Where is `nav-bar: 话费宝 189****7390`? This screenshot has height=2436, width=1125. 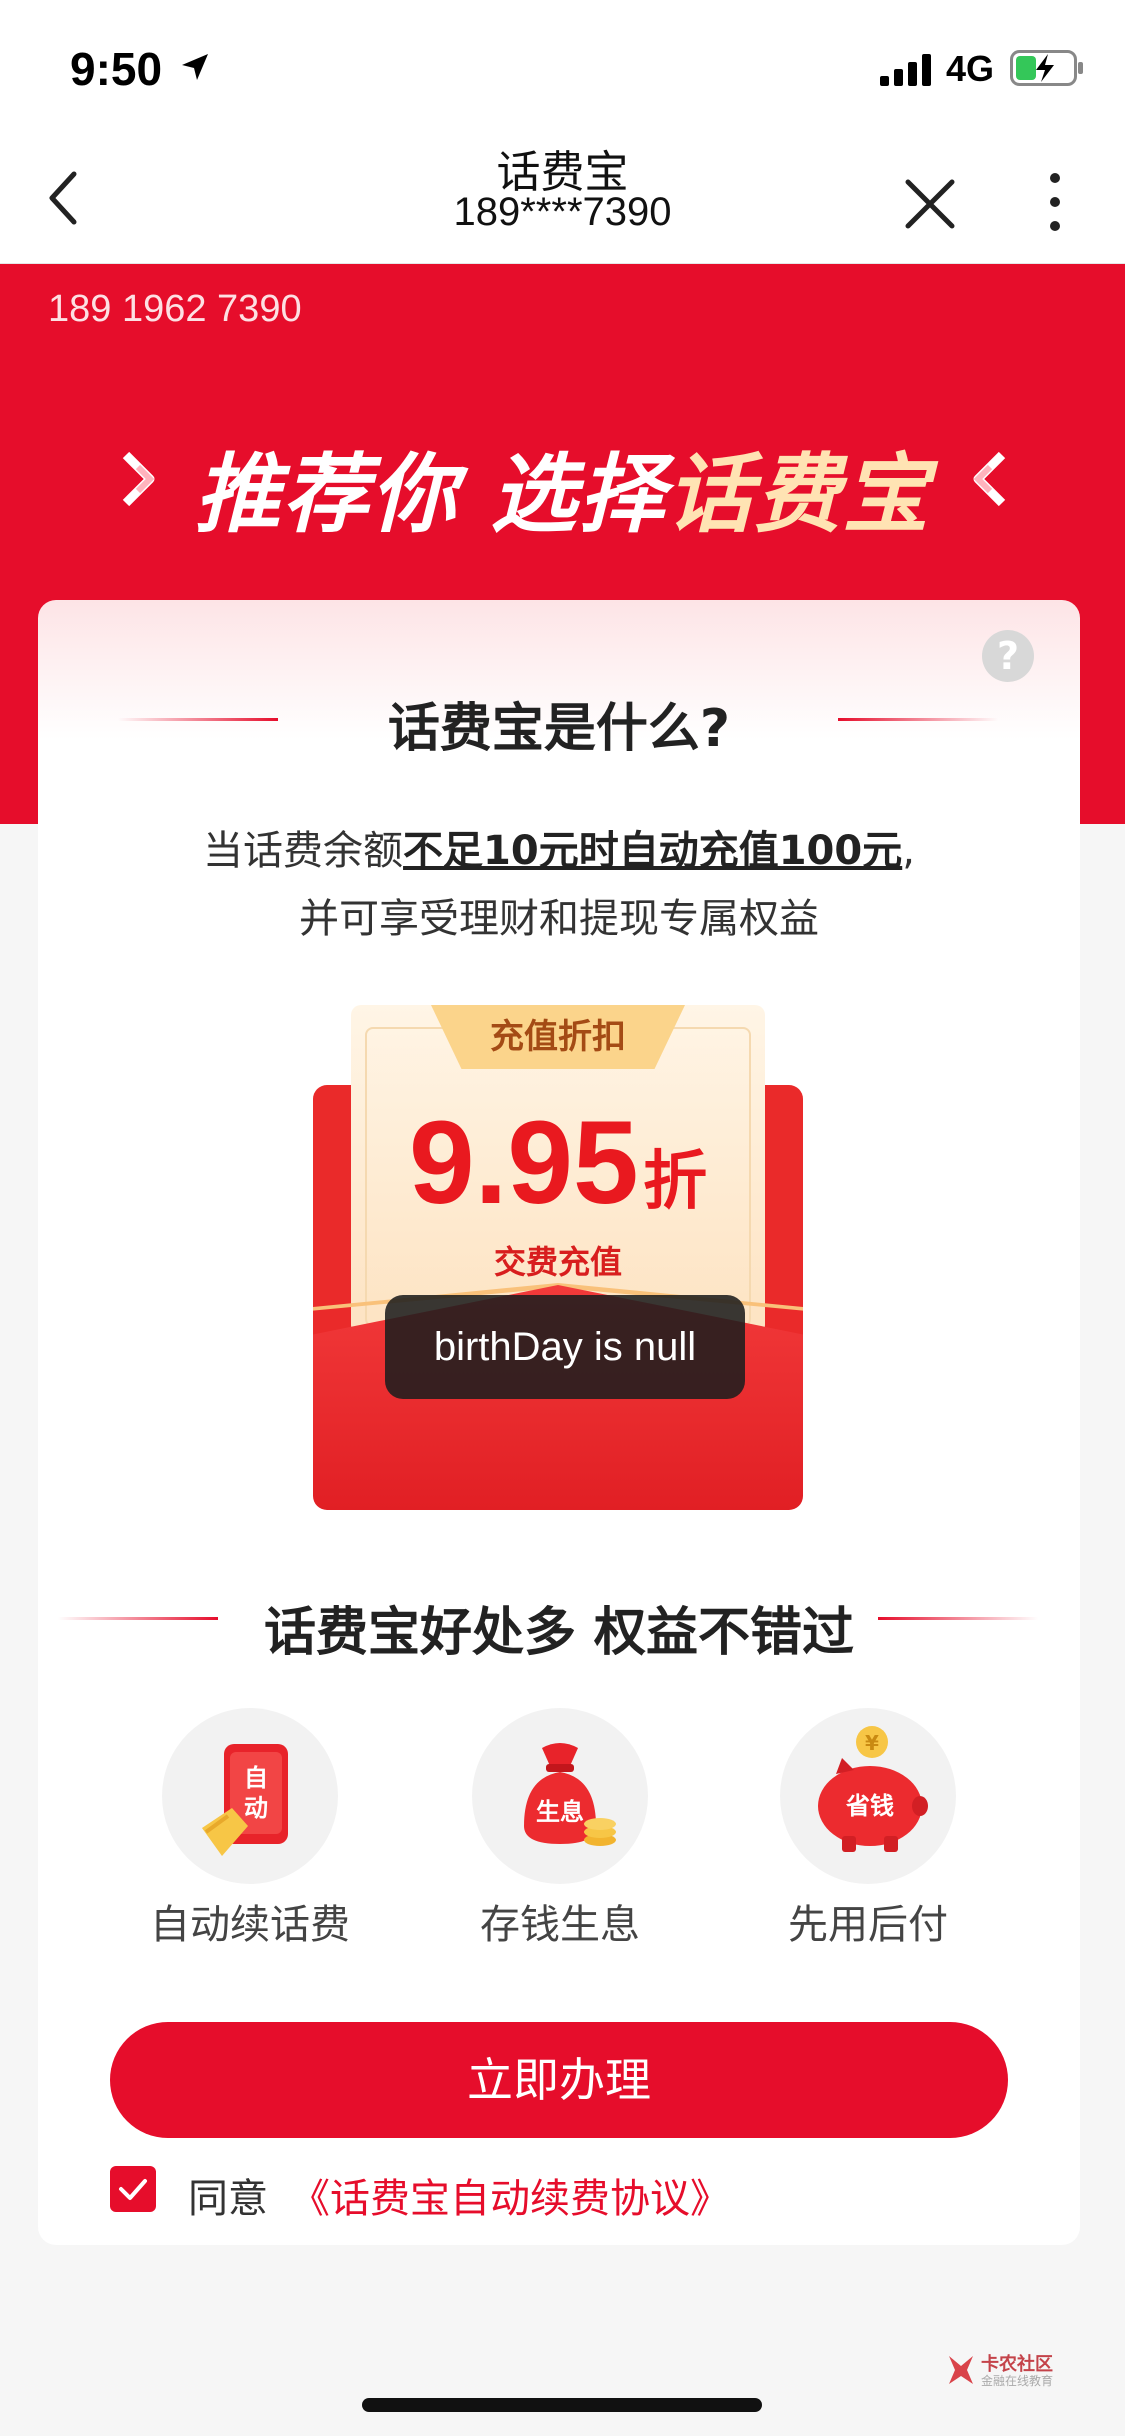
nav-bar: 话费宝 189****7390 is located at coordinates (562, 197).